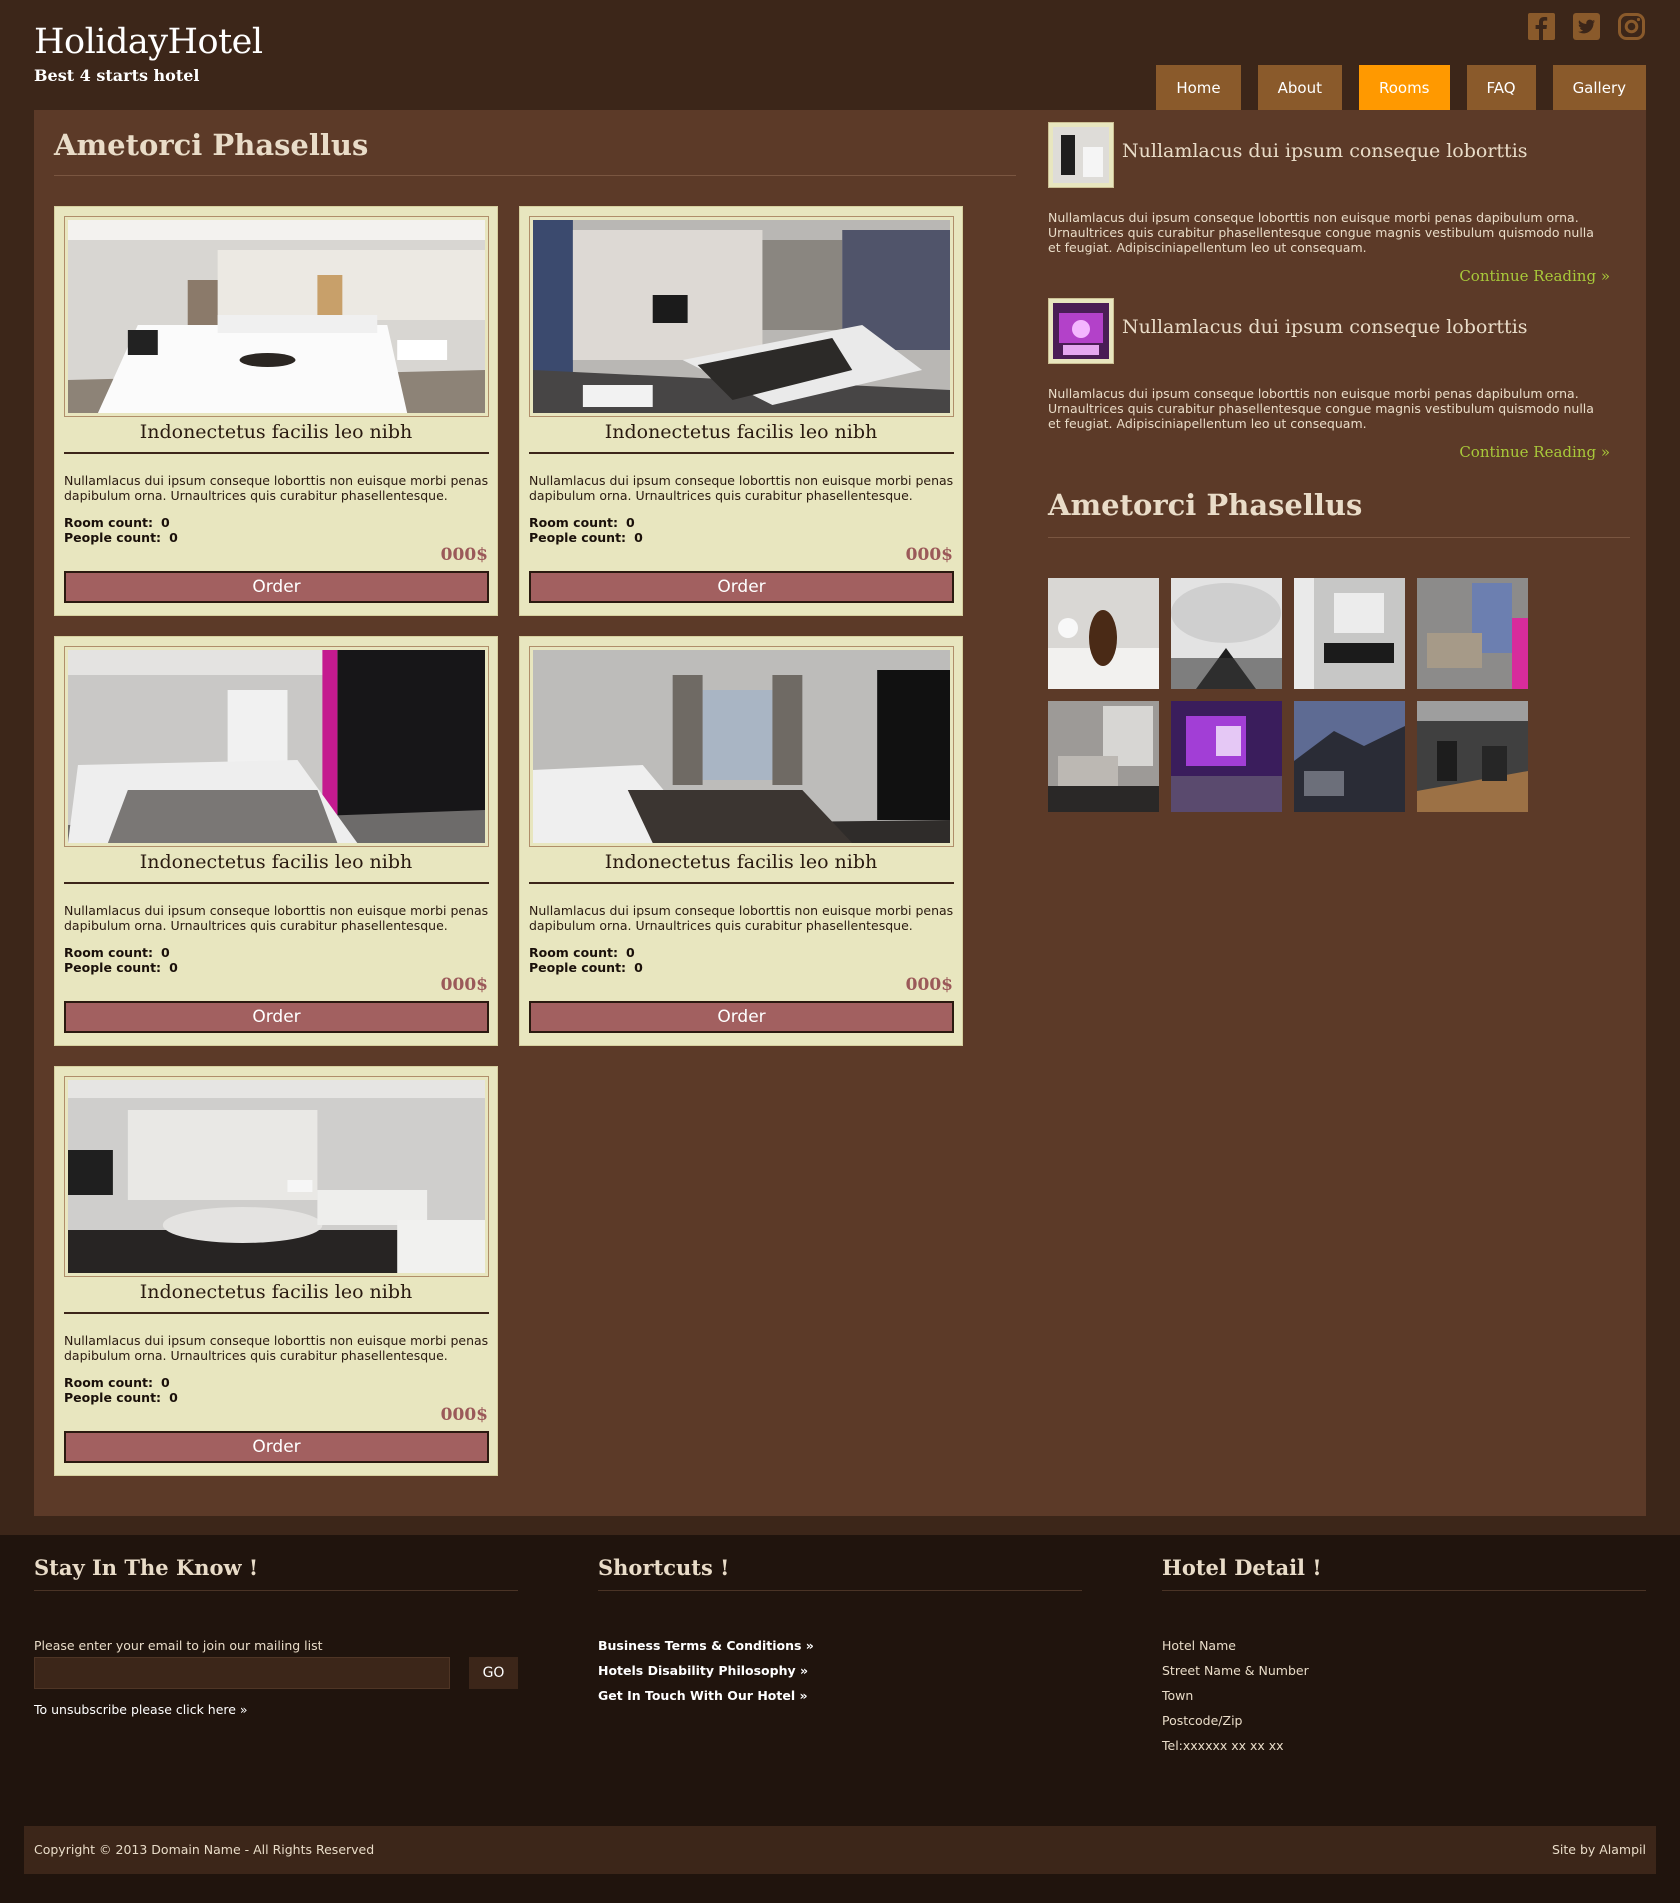 Image resolution: width=1680 pixels, height=1903 pixels. I want to click on hotel-detail-line: Street Name & Number, so click(1235, 1670).